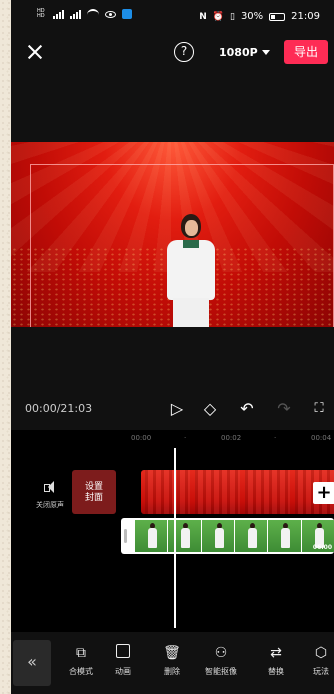 Image resolution: width=334 pixels, height=694 pixels. What do you see at coordinates (252, 16) in the screenshot?
I see `battery-percent: 30%` at bounding box center [252, 16].